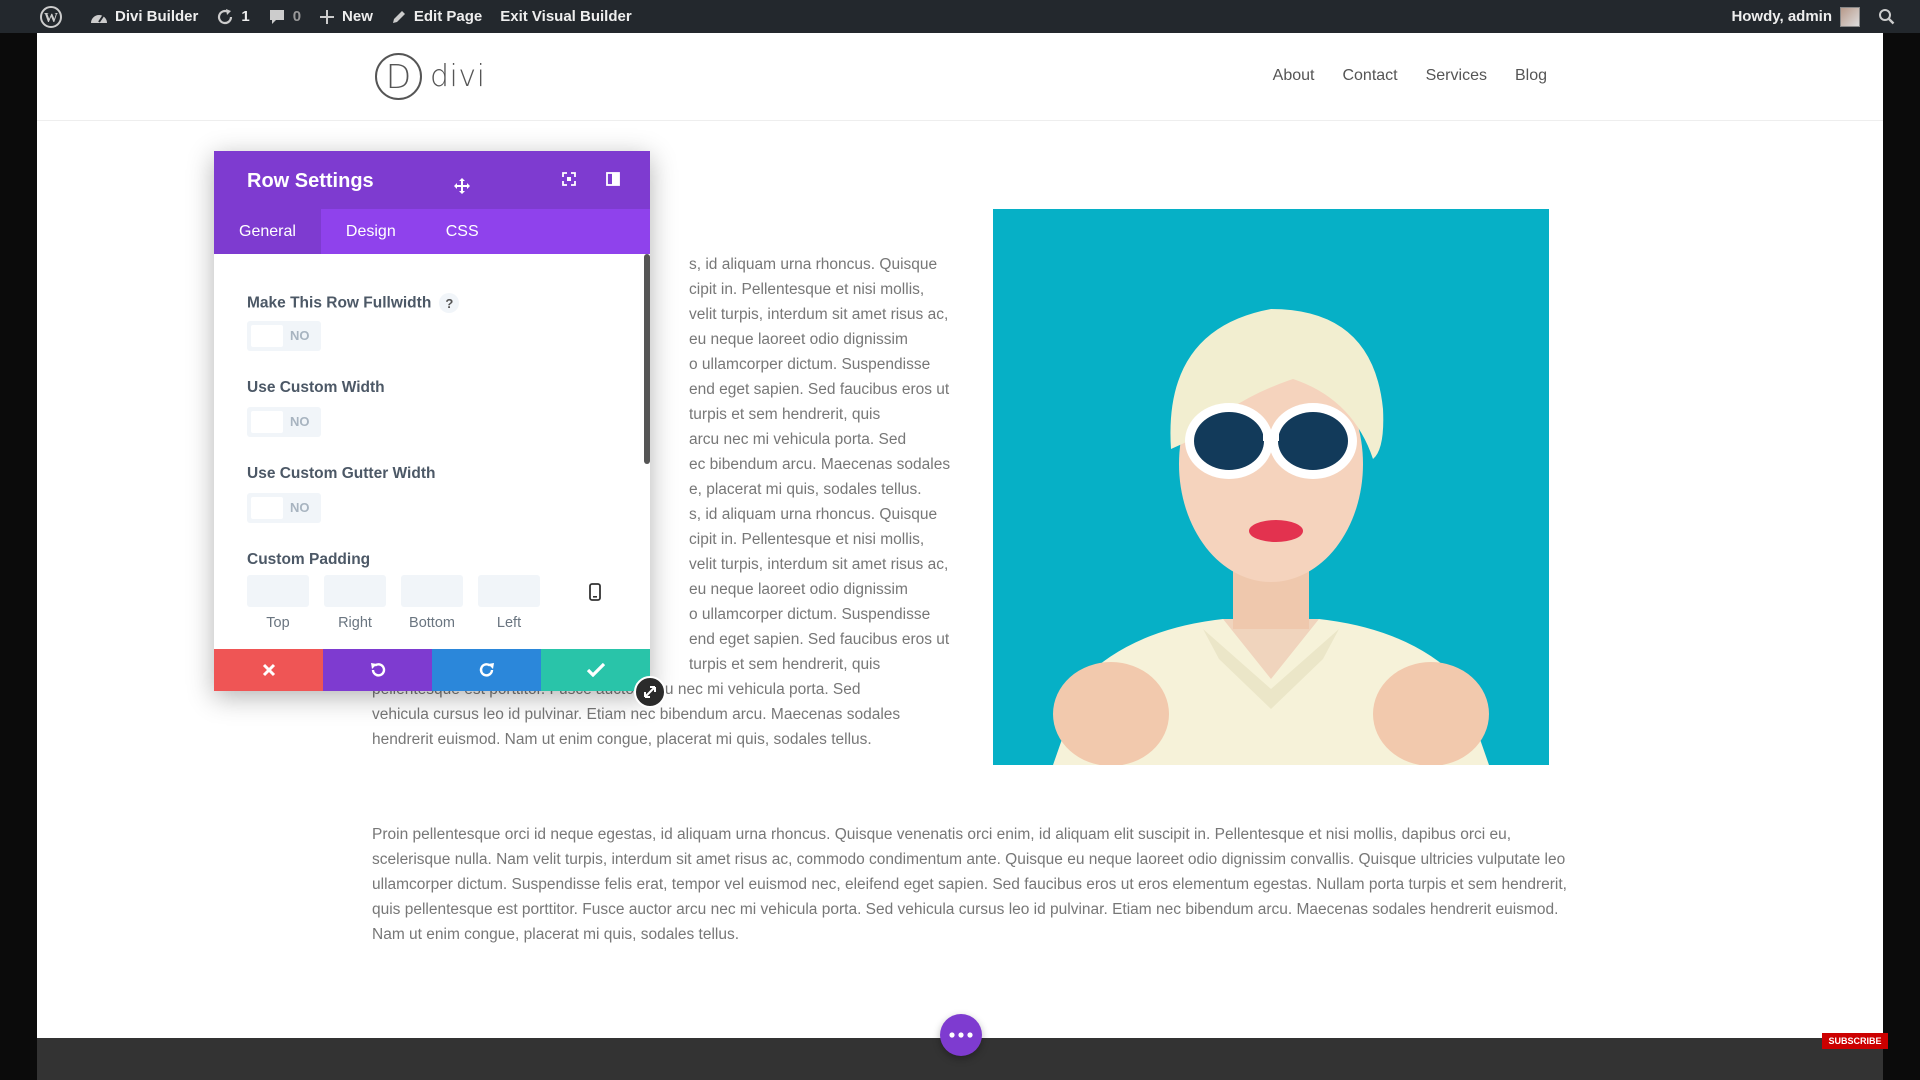 The width and height of the screenshot is (1920, 1080). What do you see at coordinates (1855, 1041) in the screenshot?
I see `subscribe-badge: SUBSCRIBE` at bounding box center [1855, 1041].